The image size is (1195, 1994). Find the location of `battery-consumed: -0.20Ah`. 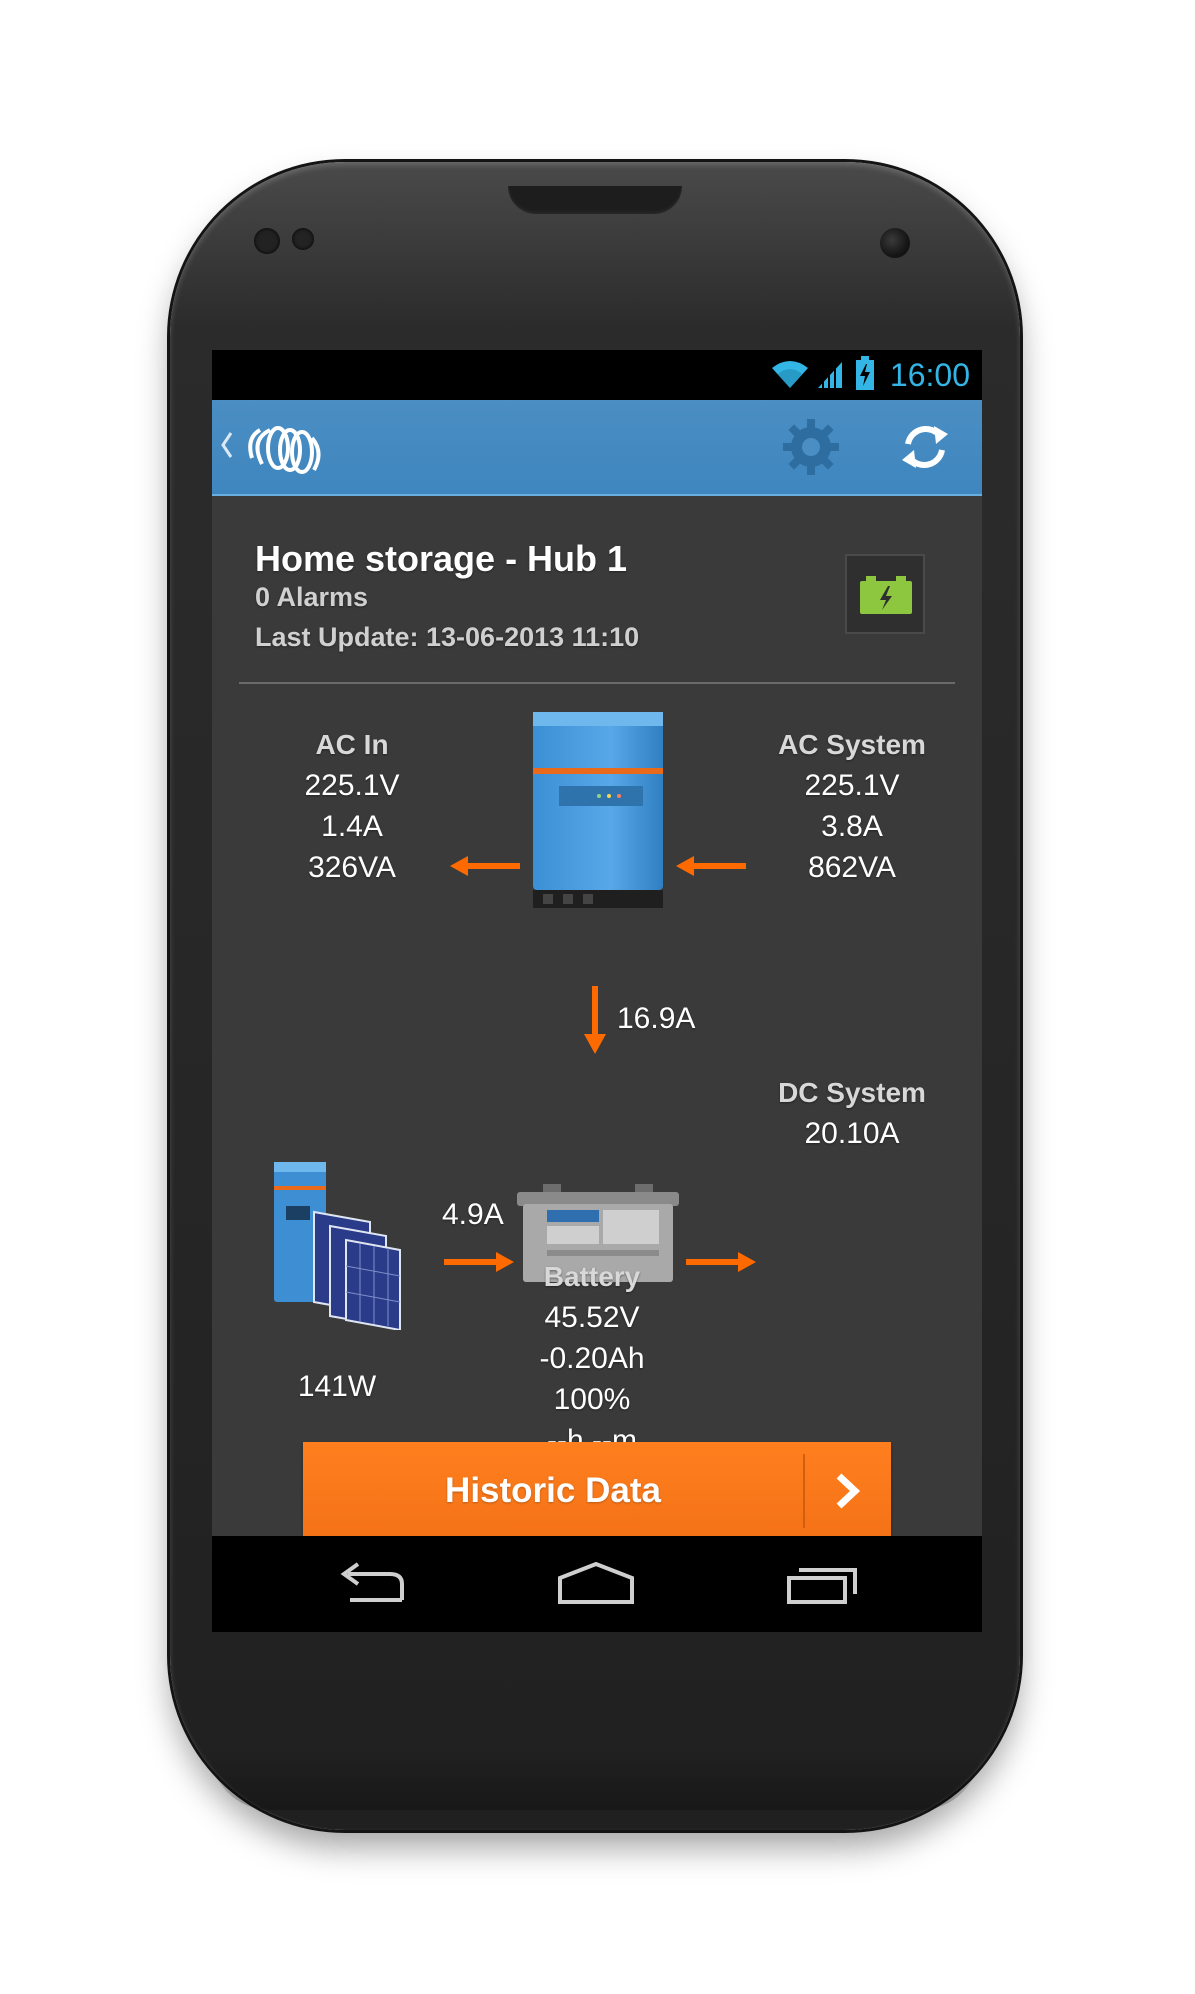

battery-consumed: -0.20Ah is located at coordinates (592, 1358).